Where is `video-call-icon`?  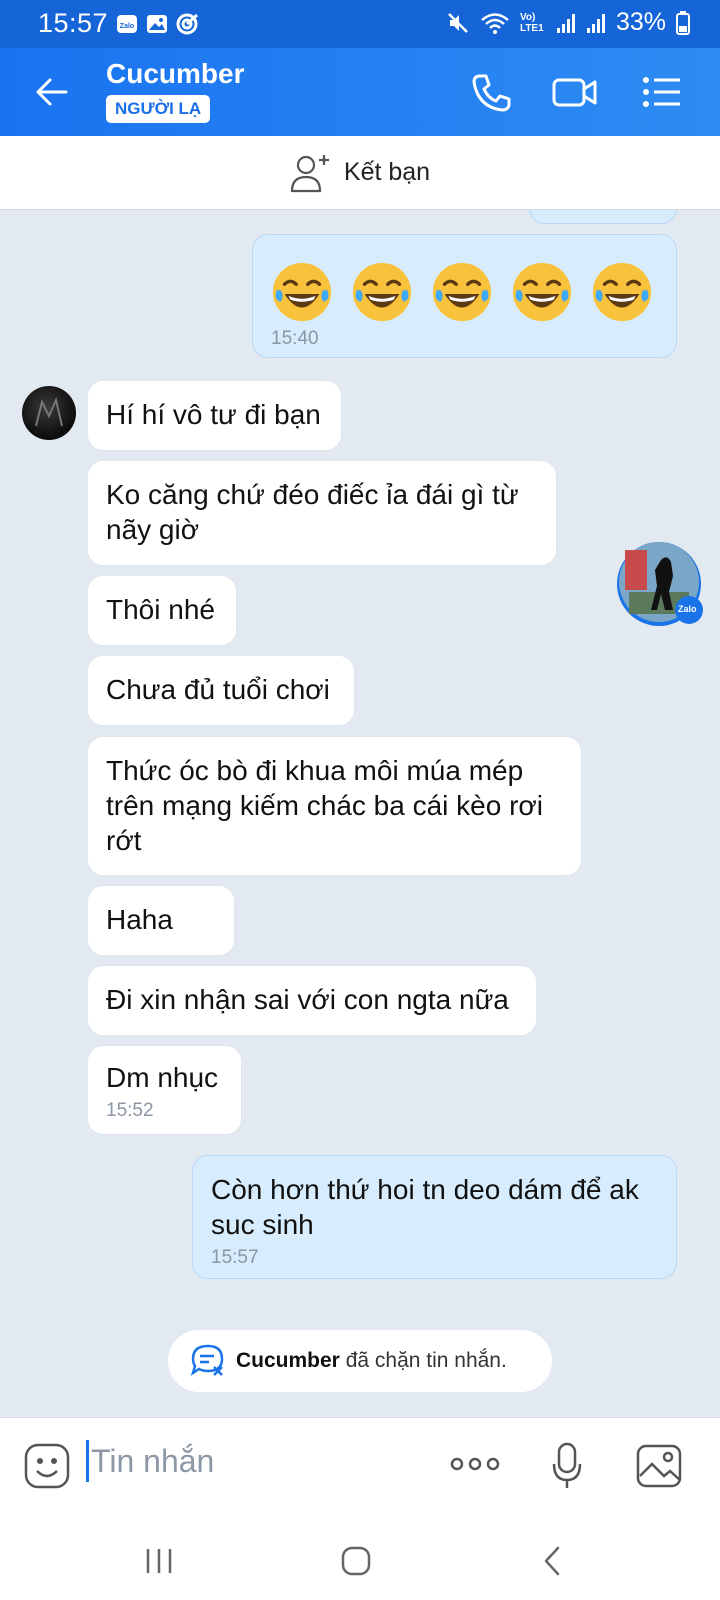
video-call-icon is located at coordinates (575, 92).